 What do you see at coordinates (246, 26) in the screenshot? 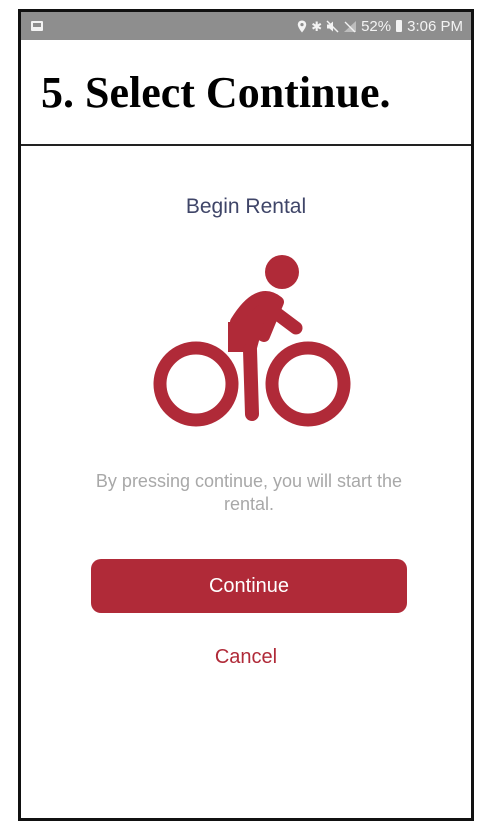
I see `status-bar: ✱ 52% 3:06 PM` at bounding box center [246, 26].